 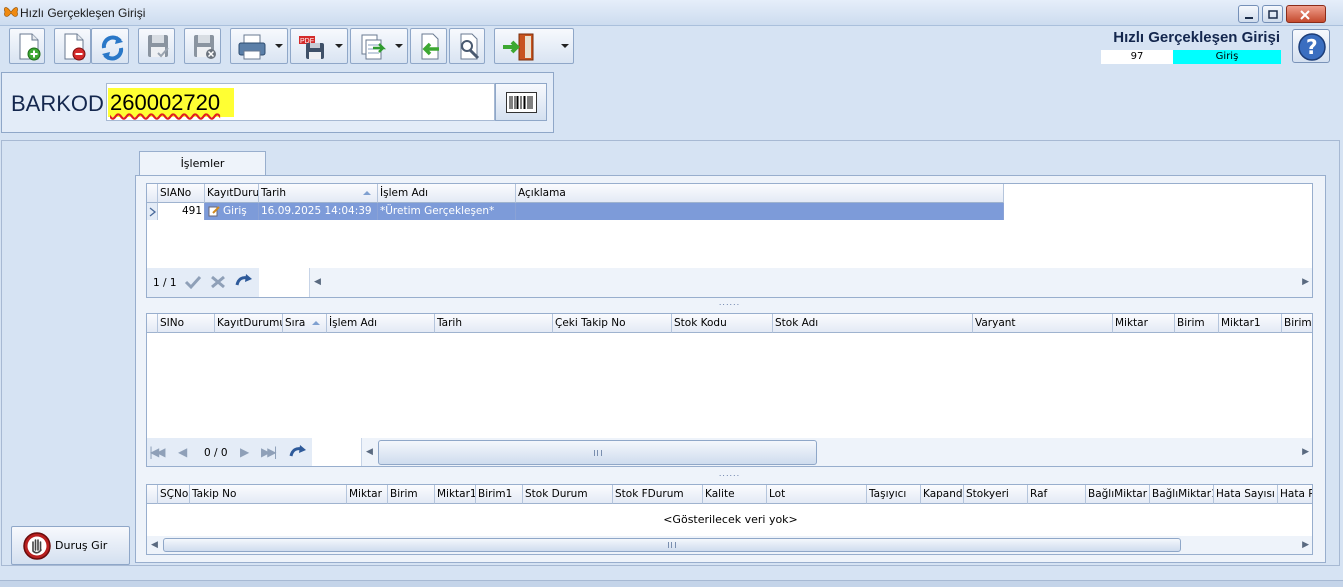 I want to click on empty-message: <Gösterilecek veri yok>, so click(x=730, y=519).